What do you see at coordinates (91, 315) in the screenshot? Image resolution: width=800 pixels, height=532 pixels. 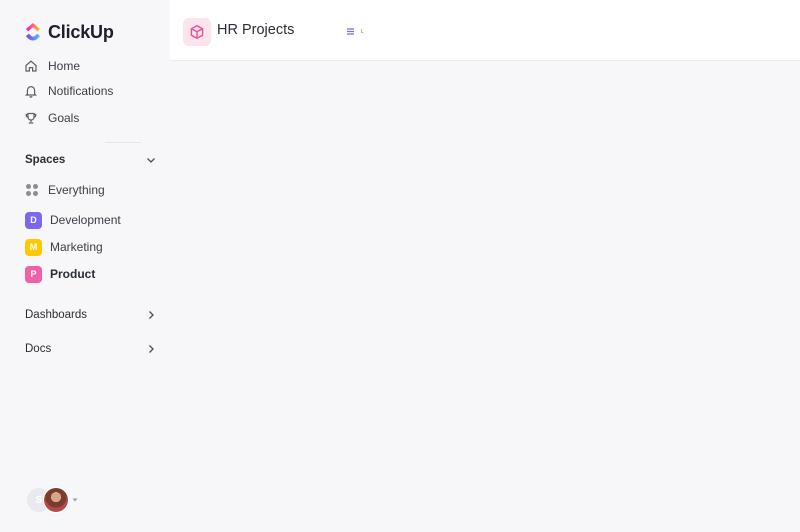 I see `dashboards-header: Dashboards` at bounding box center [91, 315].